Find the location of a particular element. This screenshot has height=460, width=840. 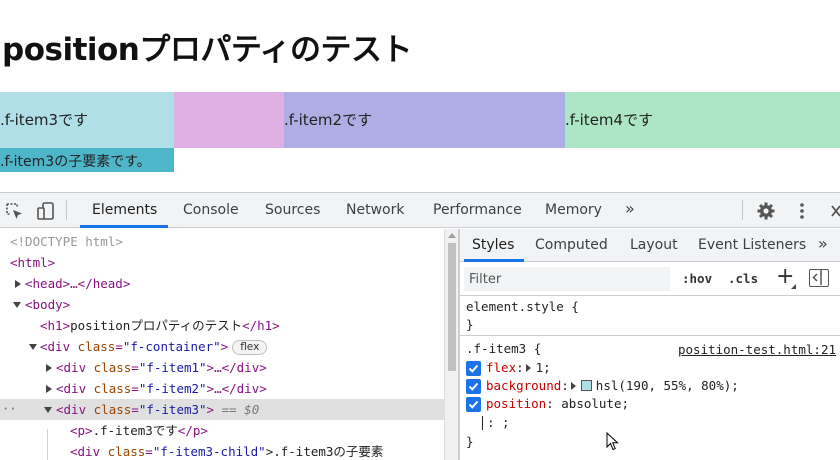

dom-node-html: <html> is located at coordinates (222, 262).